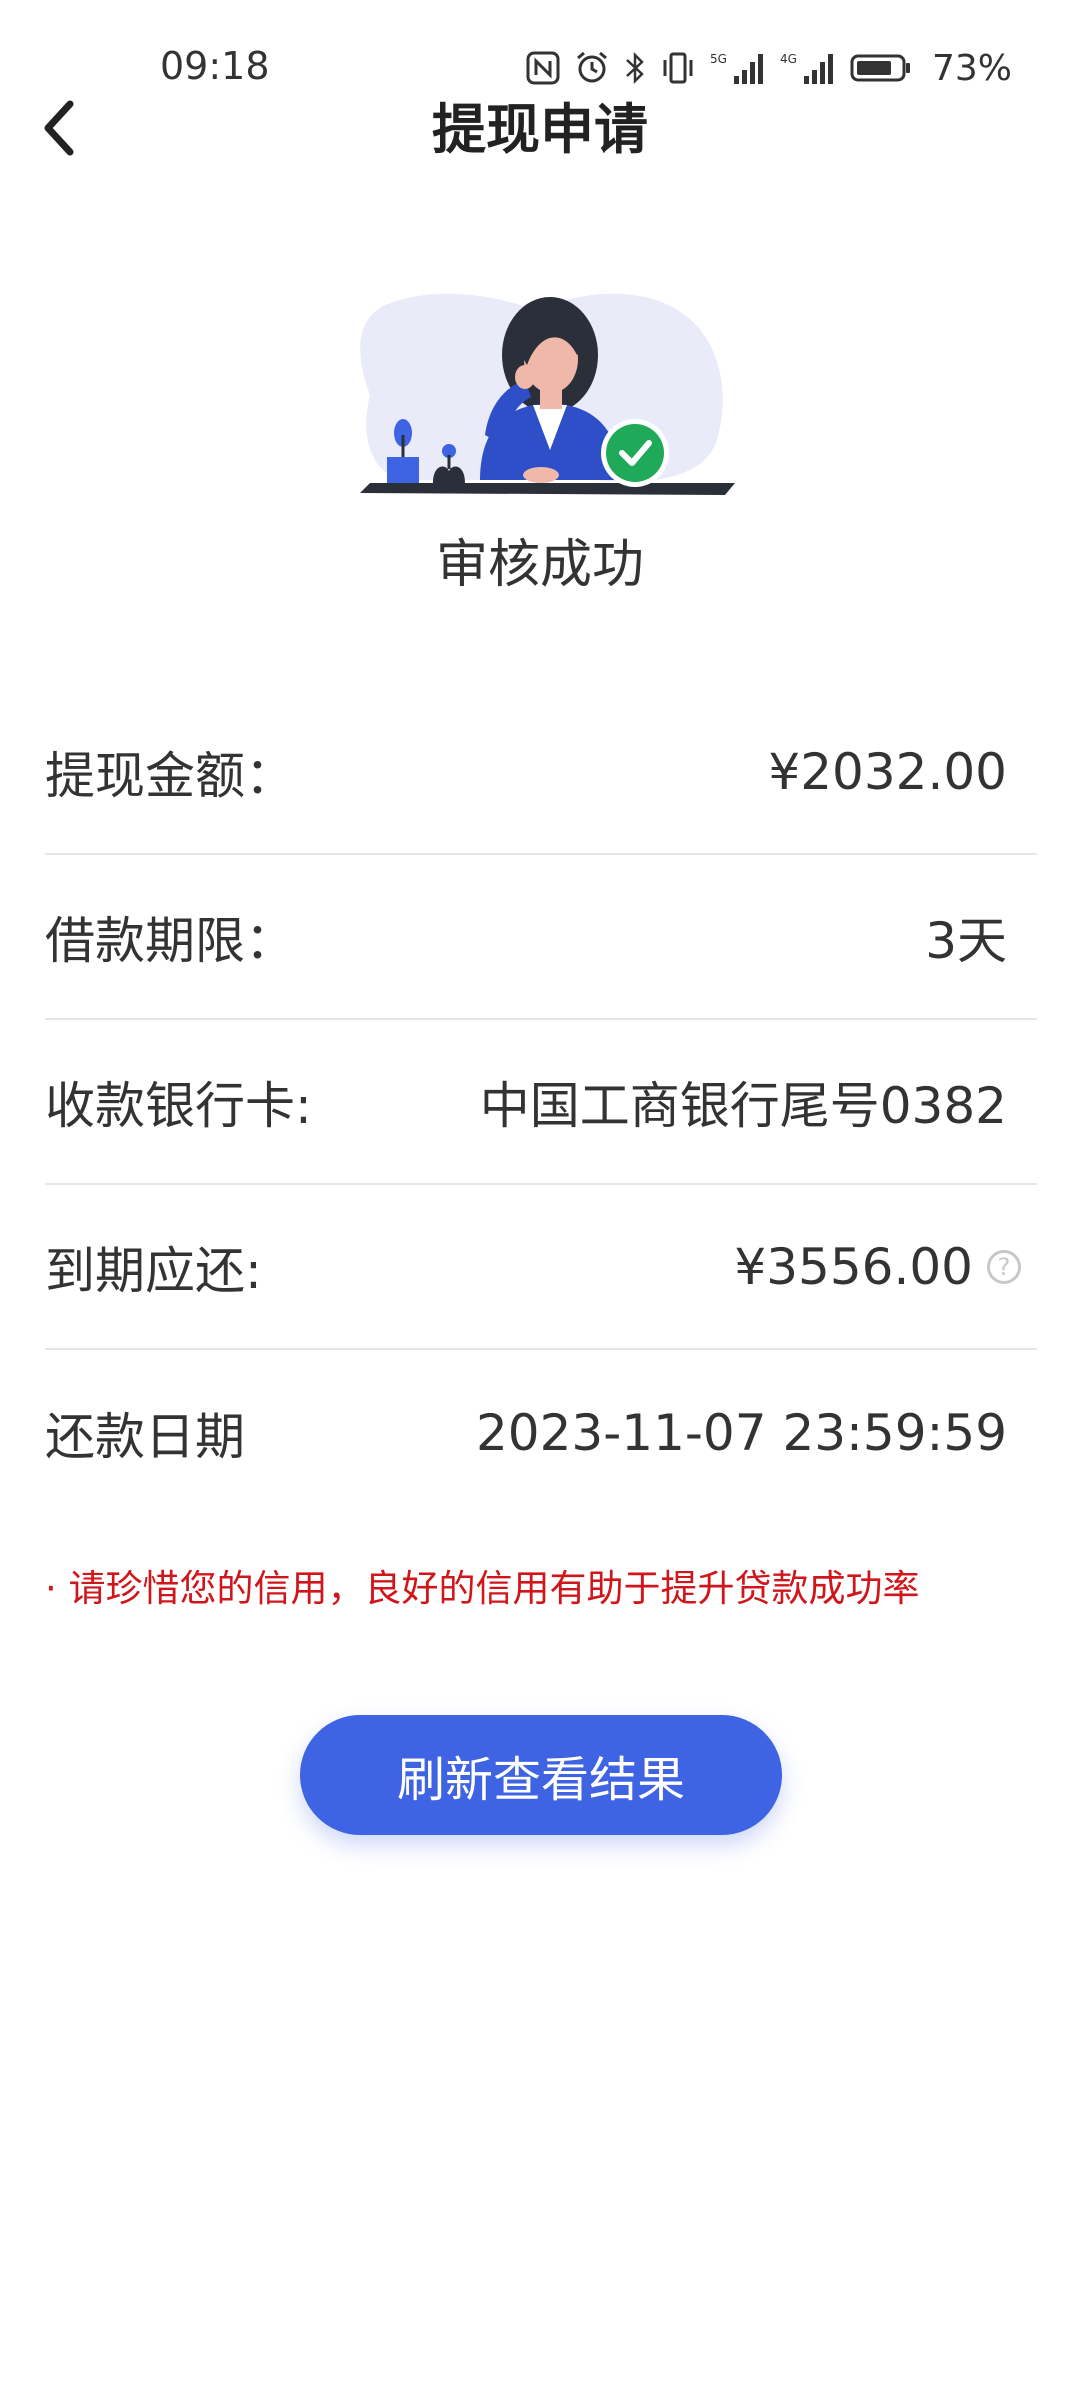 This screenshot has width=1080, height=2400. What do you see at coordinates (541, 1775) in the screenshot?
I see `refresh-result-button: 刷新查看结果` at bounding box center [541, 1775].